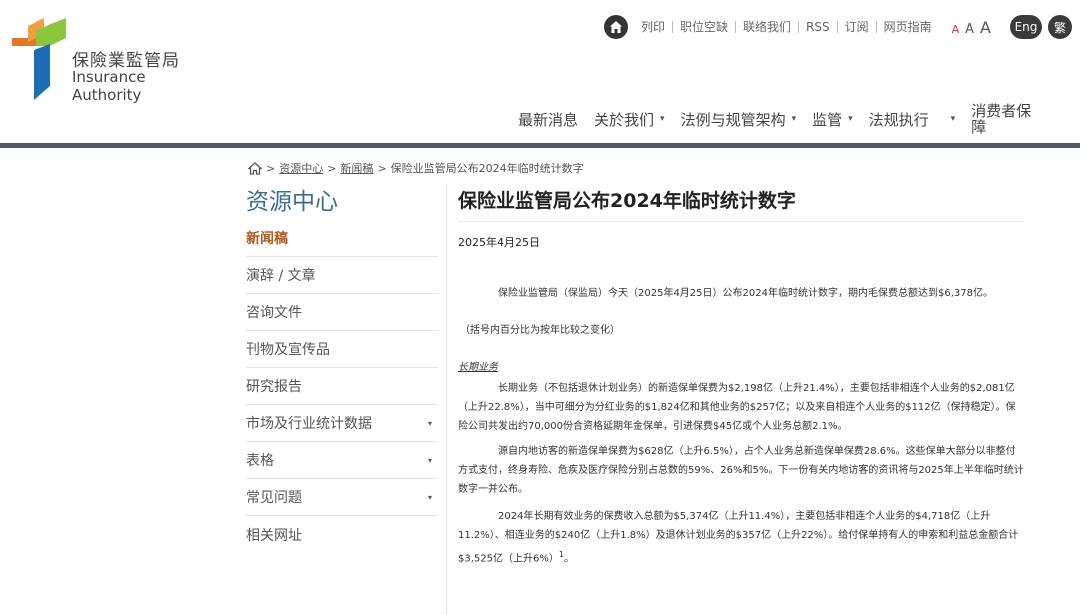  I want to click on article-paragraph-end: 。, so click(569, 558).